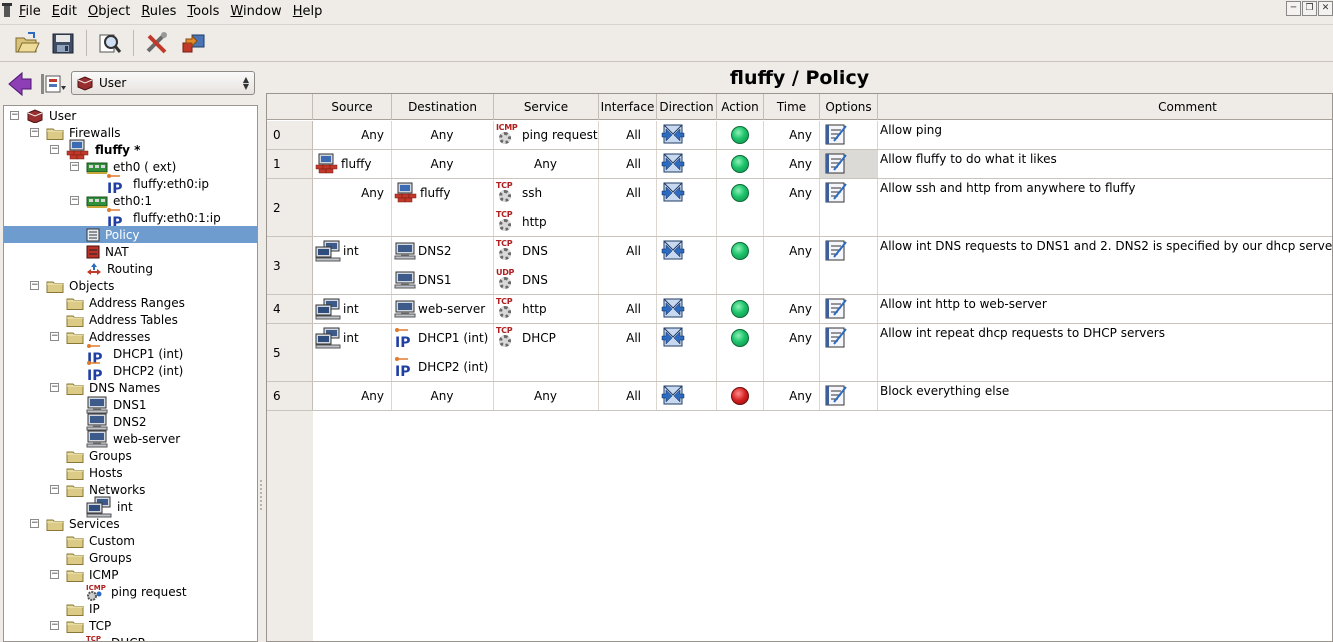 This screenshot has width=1333, height=642. Describe the element at coordinates (83, 608) in the screenshot. I see `tree-item-ip: IP` at that location.